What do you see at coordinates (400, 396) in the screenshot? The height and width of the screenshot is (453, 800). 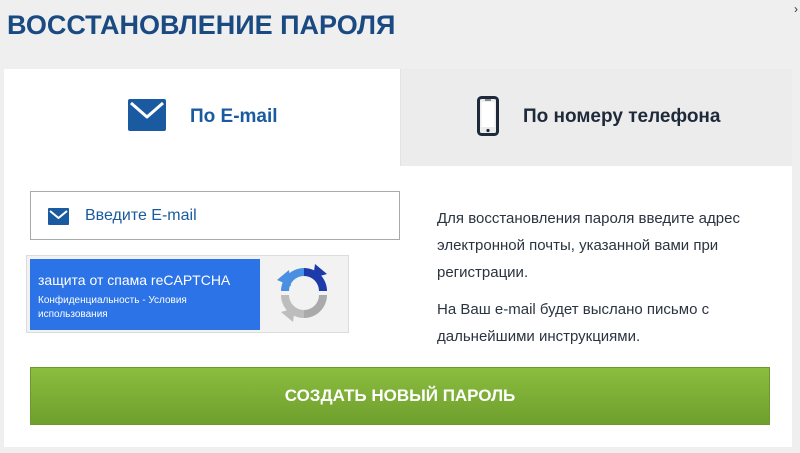 I see `create-new-password-button: СОЗДАТЬ НОВЫЙ ПАРОЛЬ` at bounding box center [400, 396].